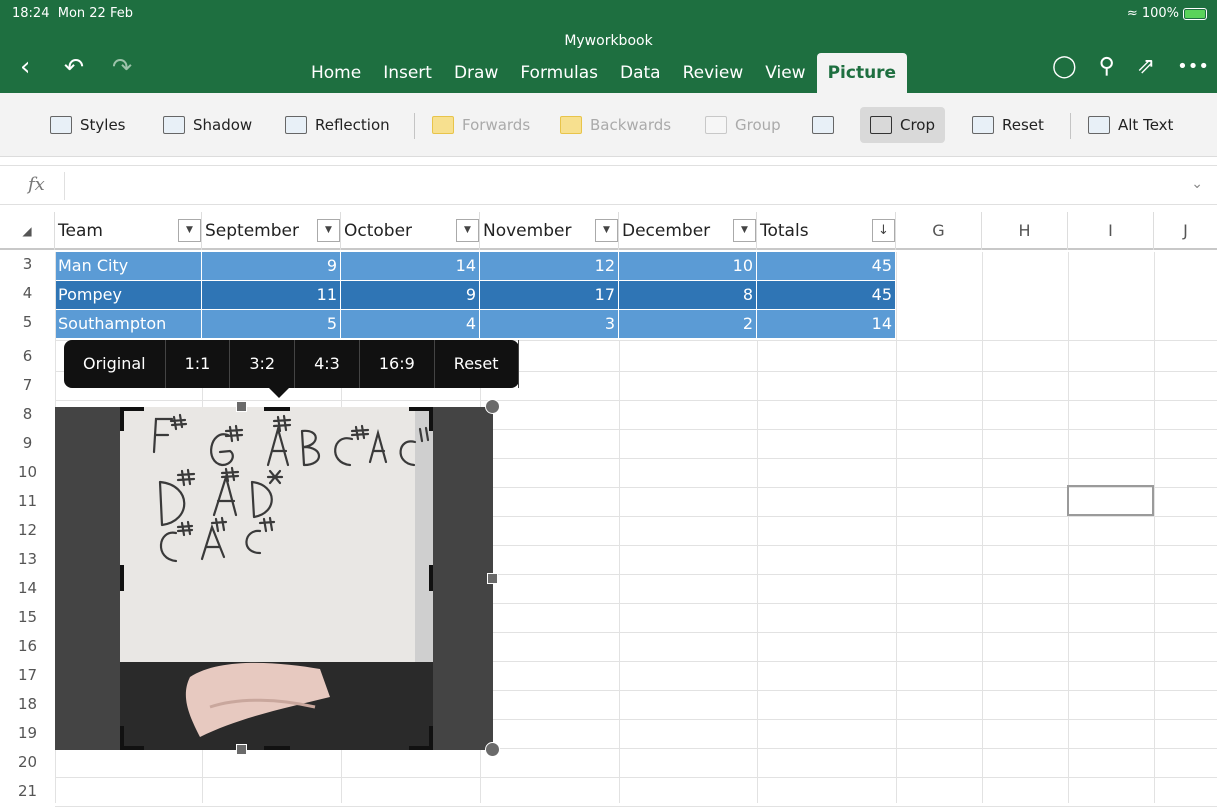  I want to click on header-team: Team ▼, so click(128, 231).